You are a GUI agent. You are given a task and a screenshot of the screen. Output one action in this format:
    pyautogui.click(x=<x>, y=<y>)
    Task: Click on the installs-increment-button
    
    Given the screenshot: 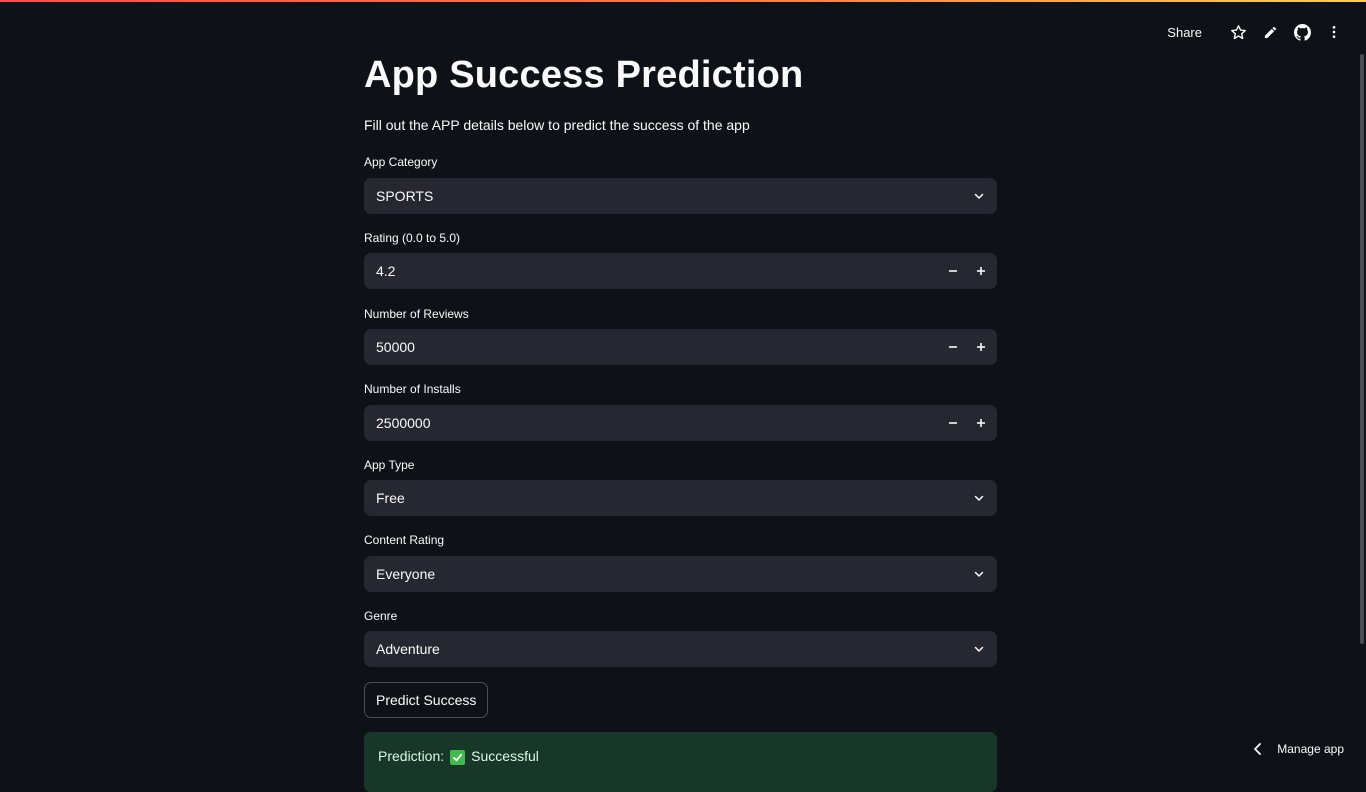 What is the action you would take?
    pyautogui.click(x=981, y=423)
    